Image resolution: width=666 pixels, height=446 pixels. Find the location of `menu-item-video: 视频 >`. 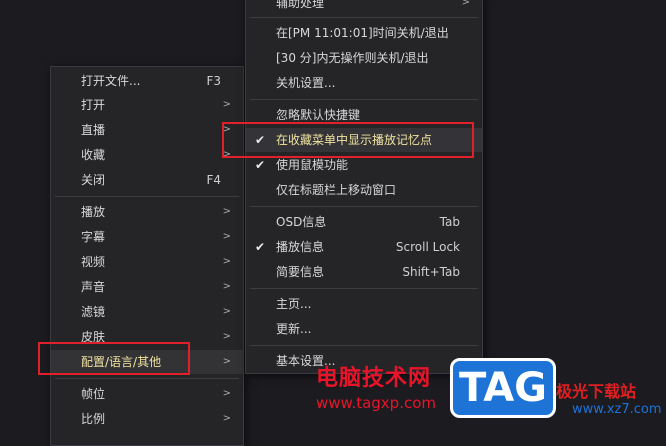

menu-item-video: 视频 > is located at coordinates (147, 262).